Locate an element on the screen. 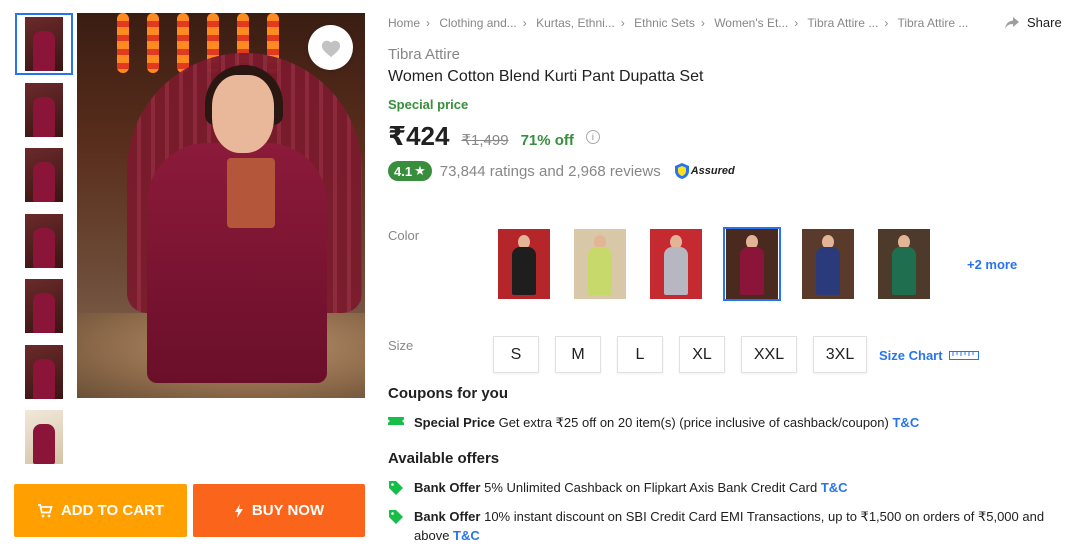 The width and height of the screenshot is (1080, 551). assured-label: Assured is located at coordinates (712, 171).